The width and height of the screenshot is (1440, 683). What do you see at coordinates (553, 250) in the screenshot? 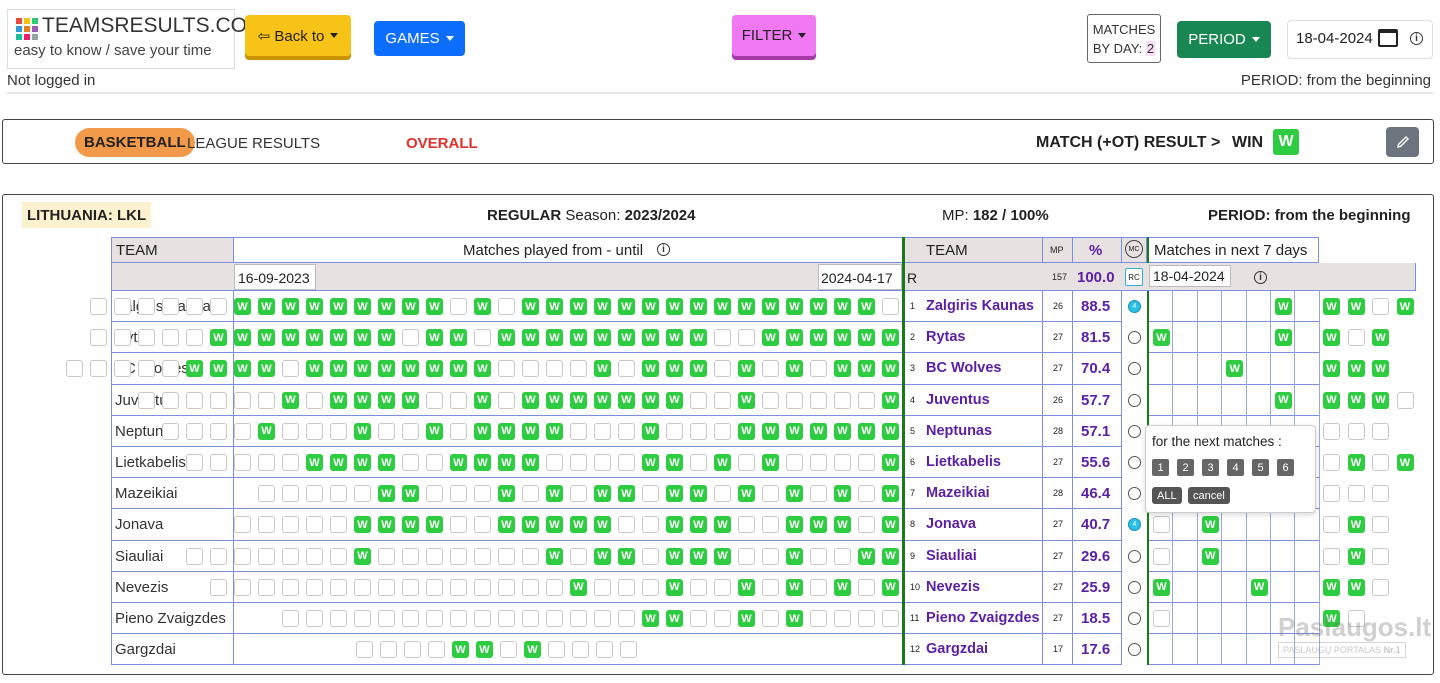
I see `matches-played-label: Matches played from - until` at bounding box center [553, 250].